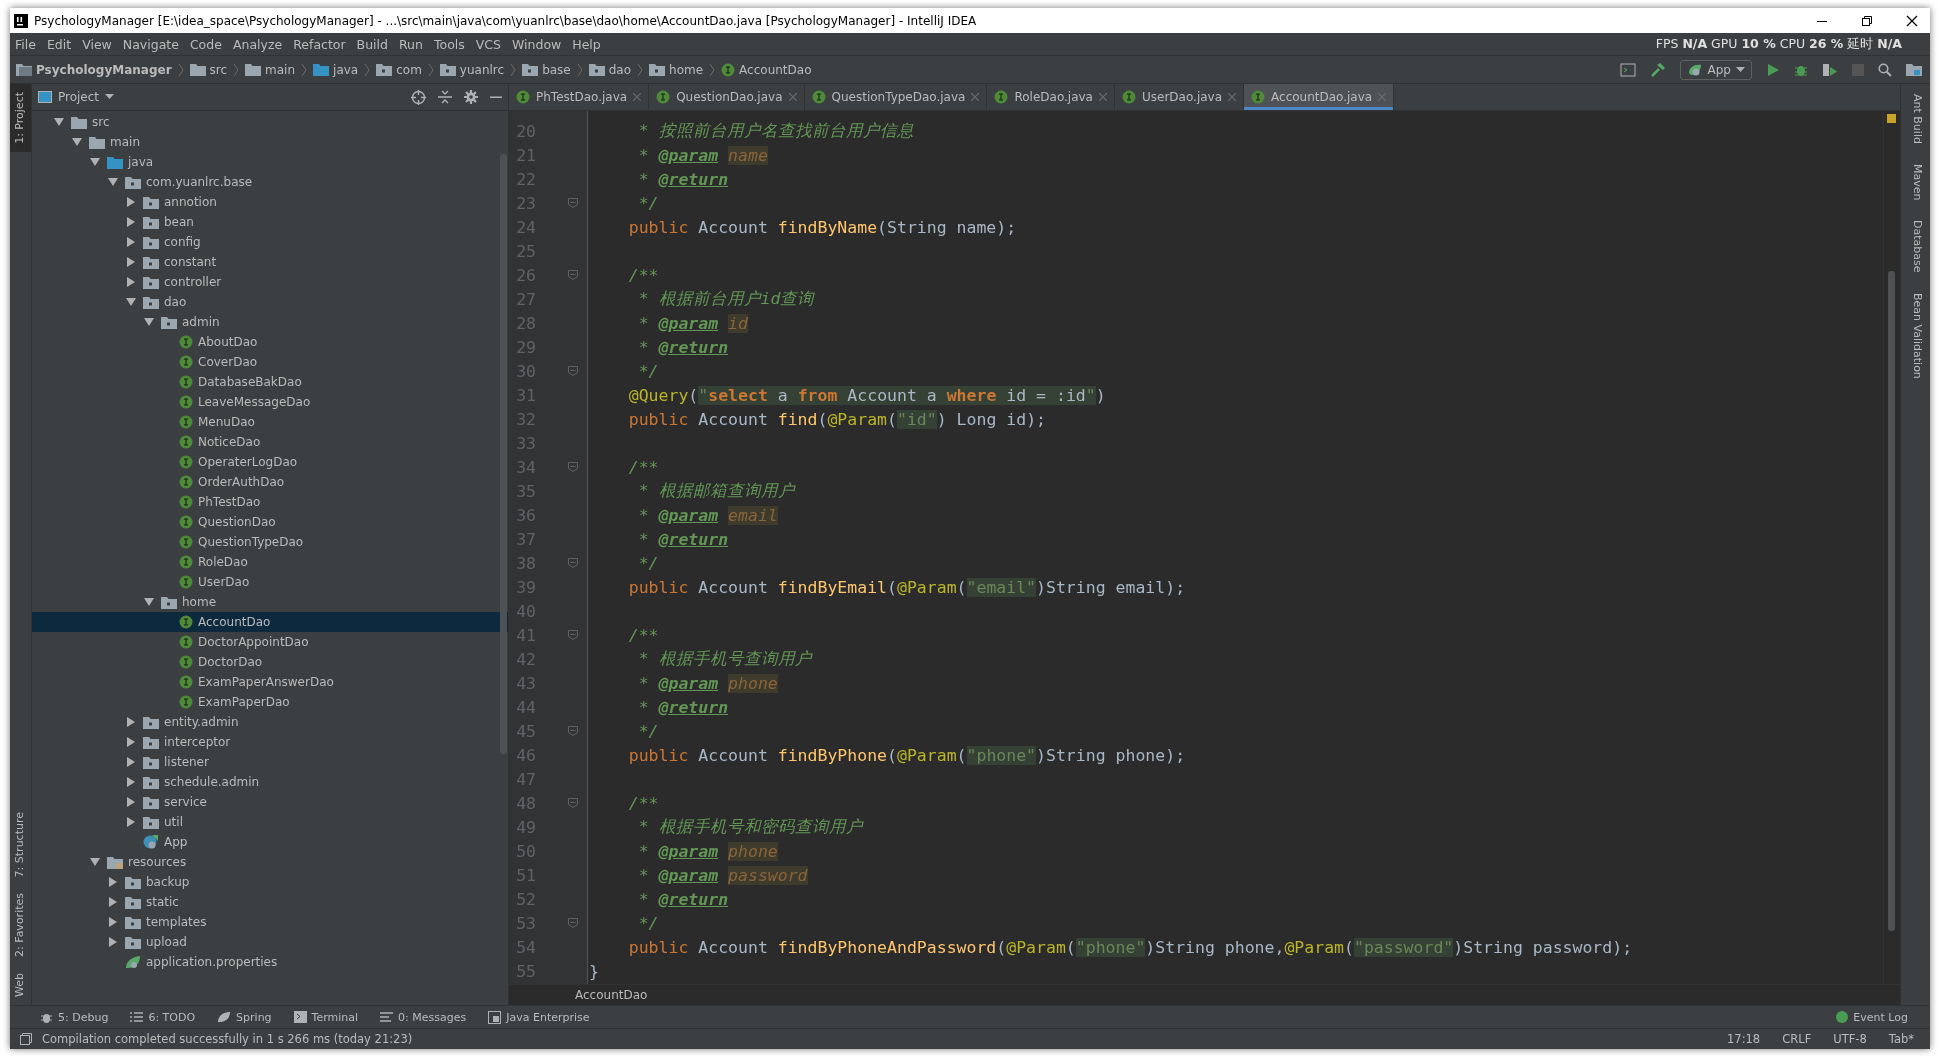 This screenshot has height=1061, width=1941. What do you see at coordinates (319, 44) in the screenshot?
I see `menu-item: Refactor` at bounding box center [319, 44].